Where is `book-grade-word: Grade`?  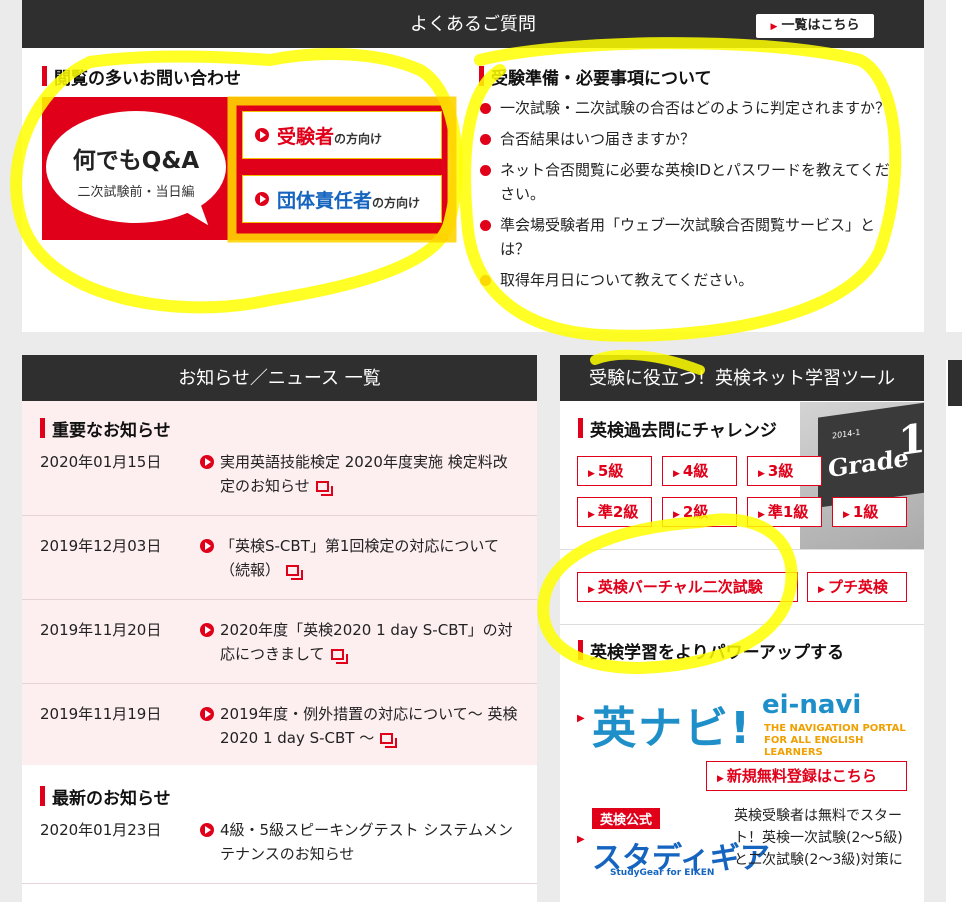 book-grade-word: Grade is located at coordinates (868, 463).